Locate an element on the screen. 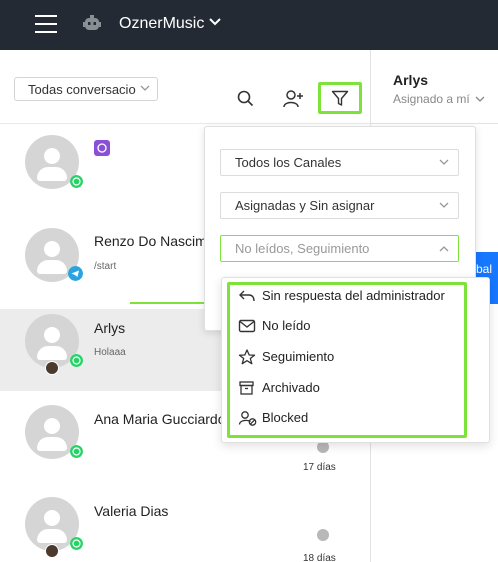  option-no-admin-reply: Sin respuesta del administrador is located at coordinates (358, 297).